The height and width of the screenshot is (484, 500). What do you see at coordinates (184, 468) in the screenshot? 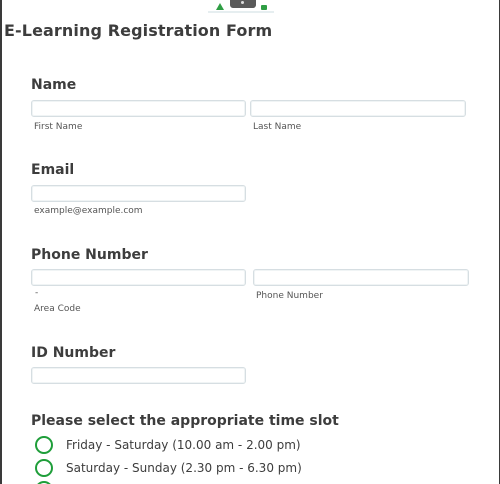
I see `time-slot-option-label: Saturday - Sunday (2.30 pm - 6.30 pm)` at bounding box center [184, 468].